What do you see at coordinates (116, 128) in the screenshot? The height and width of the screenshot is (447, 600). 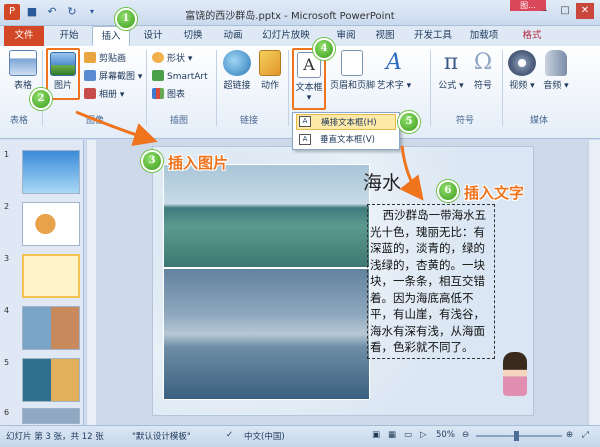 I see `arrow-to-picture` at bounding box center [116, 128].